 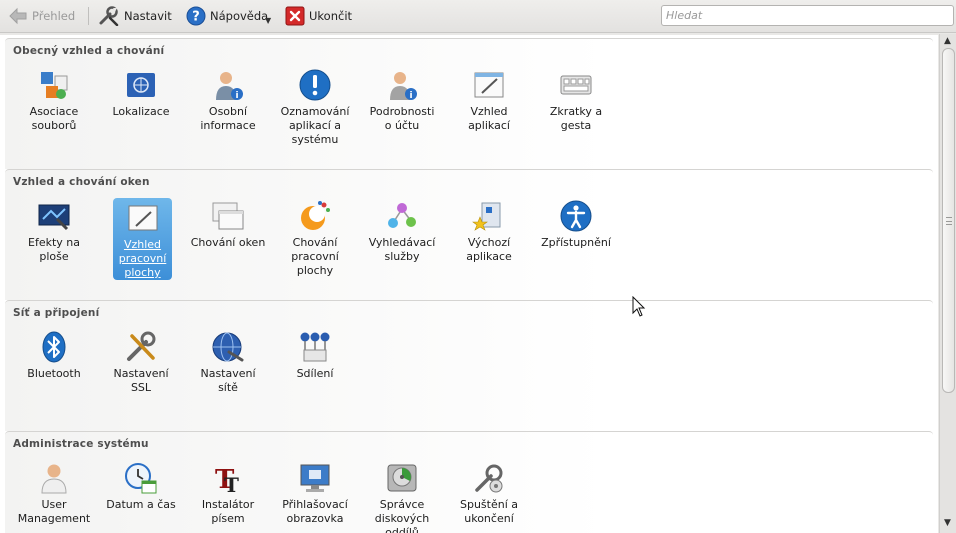 I want to click on item-login-screen: Přihlašovací obrazovka, so click(x=315, y=492).